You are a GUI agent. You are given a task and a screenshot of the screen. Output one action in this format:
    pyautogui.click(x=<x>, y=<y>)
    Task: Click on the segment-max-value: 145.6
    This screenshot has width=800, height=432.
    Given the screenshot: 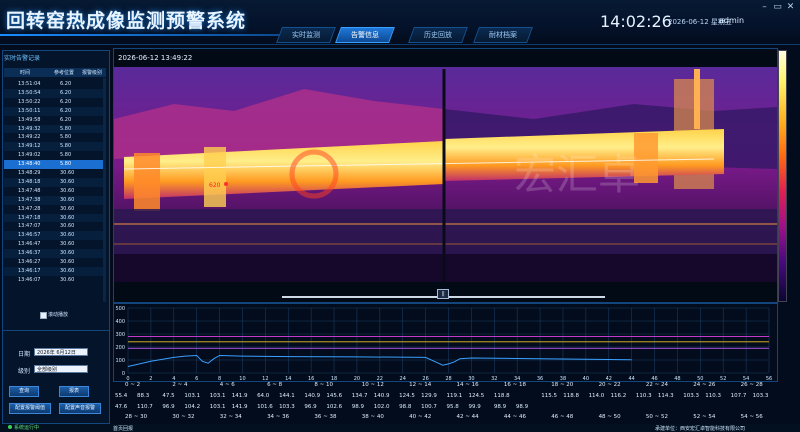 What is the action you would take?
    pyautogui.click(x=334, y=396)
    